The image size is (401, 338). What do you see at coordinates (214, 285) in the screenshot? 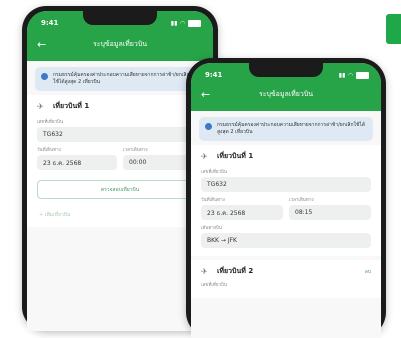
I see `leg2-flight-number-label: เลขที่เที่ยวบิน` at bounding box center [214, 285].